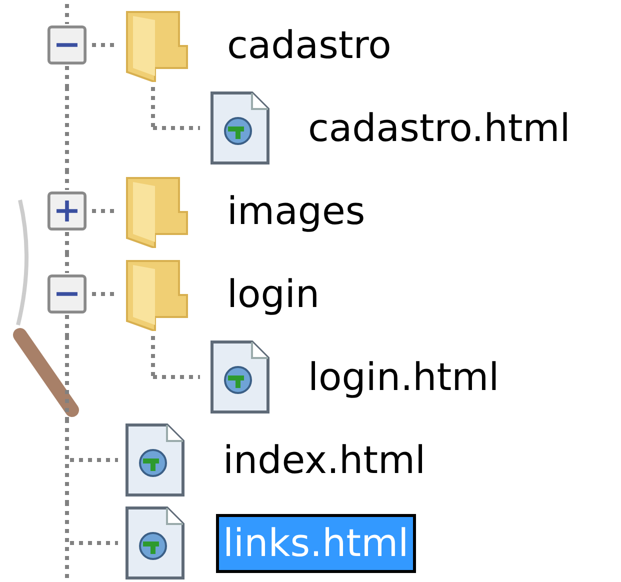 The image size is (621, 582). I want to click on file-name: login.html, so click(403, 378).